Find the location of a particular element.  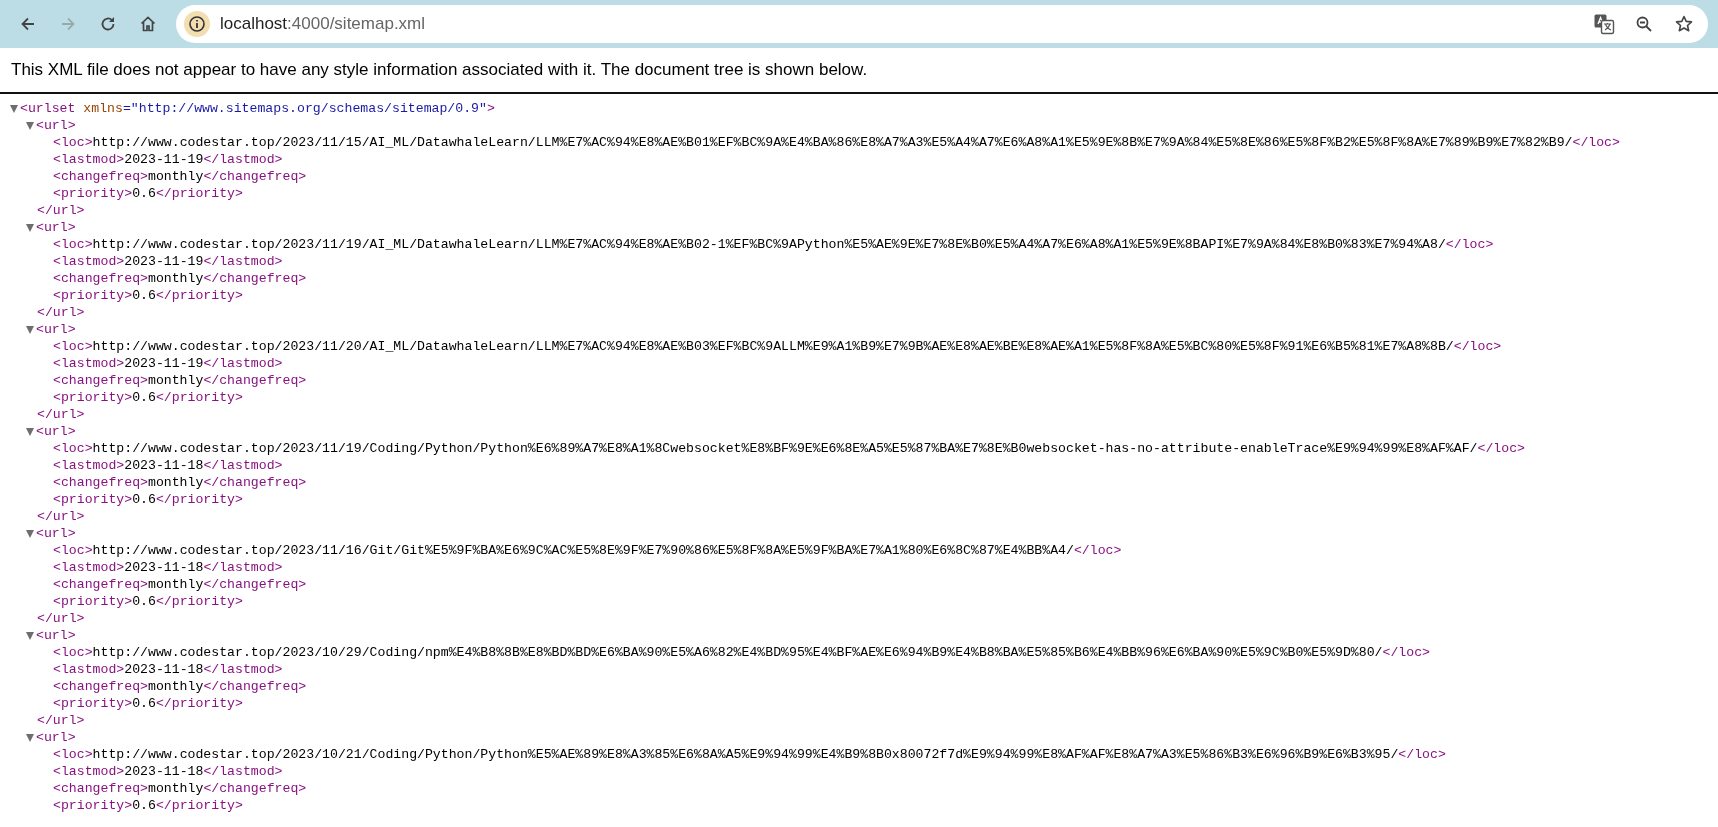

xml-line: <loc>http://www.codestar.top/2023/10/21/Coding/Python/Python%E5%AE%89%E8%A3%85%E6%8A%A5%E9%94%99%E4%B9%8B0x80072f7d%E9%94%99%E8%AF%AF%E8%A7%A3%E5%86%B3%E6%96%B9%E6%B3%95/</loc> is located at coordinates (749, 754).